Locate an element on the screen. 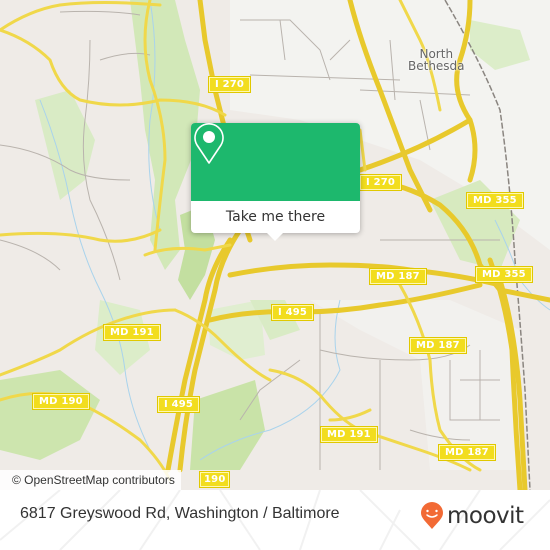 The width and height of the screenshot is (550, 550). moovit-pin-icon is located at coordinates (432, 515).